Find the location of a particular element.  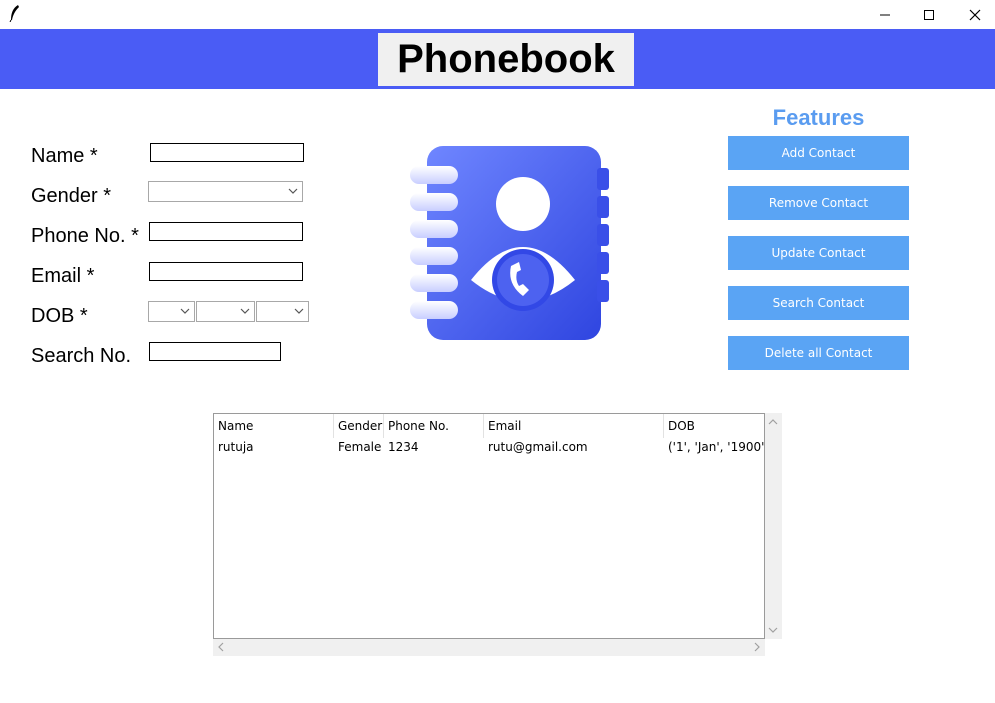

column-header-gender: Gender is located at coordinates (359, 426).